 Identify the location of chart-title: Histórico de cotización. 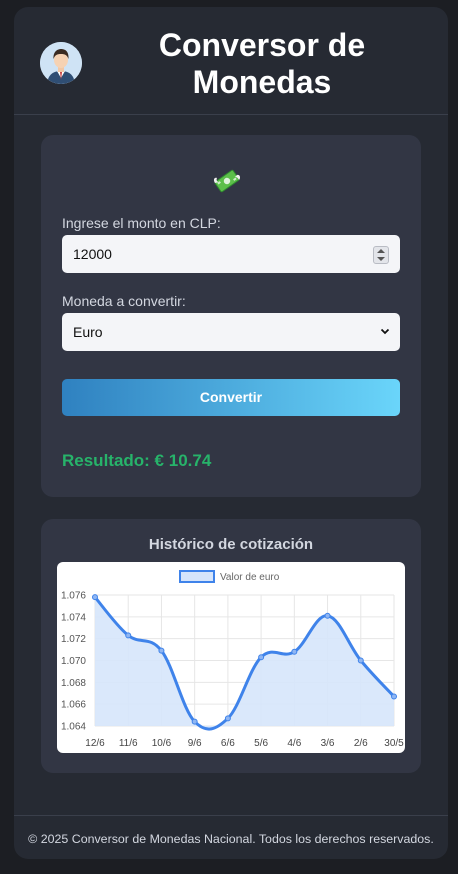
(231, 544).